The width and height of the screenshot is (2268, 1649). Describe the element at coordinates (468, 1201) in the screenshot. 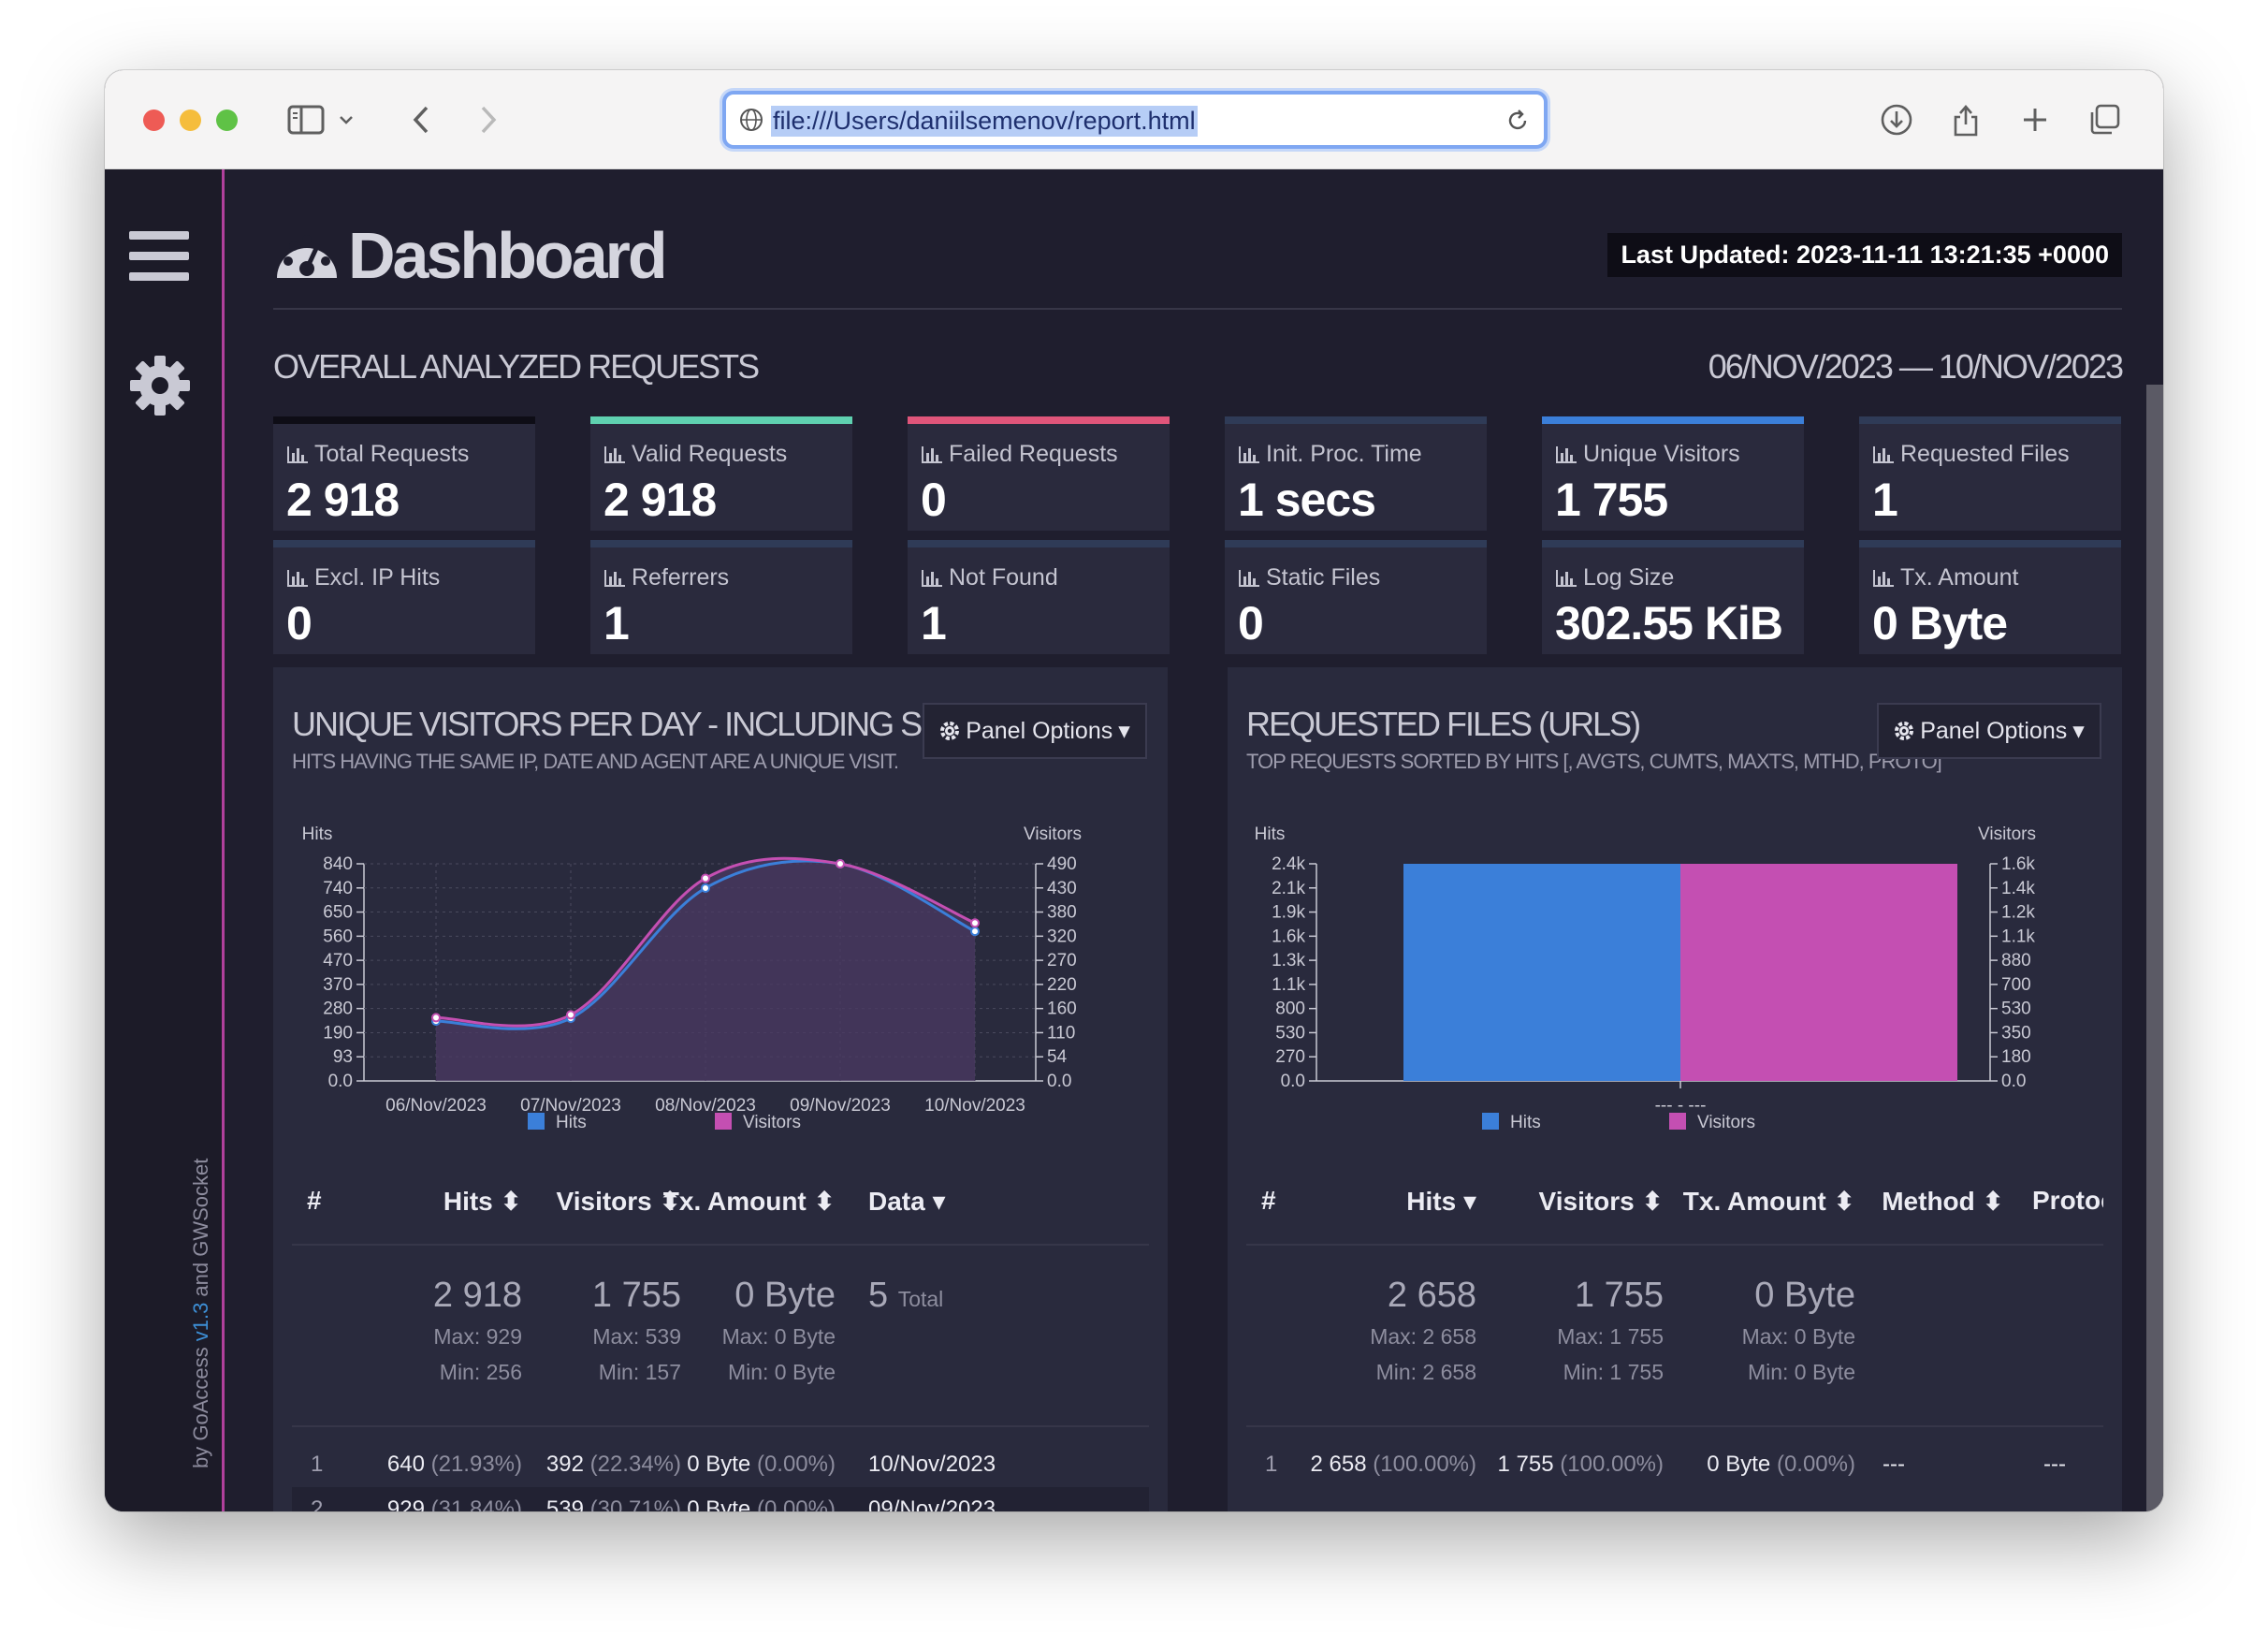

I see `col-hits-label: Hits` at that location.